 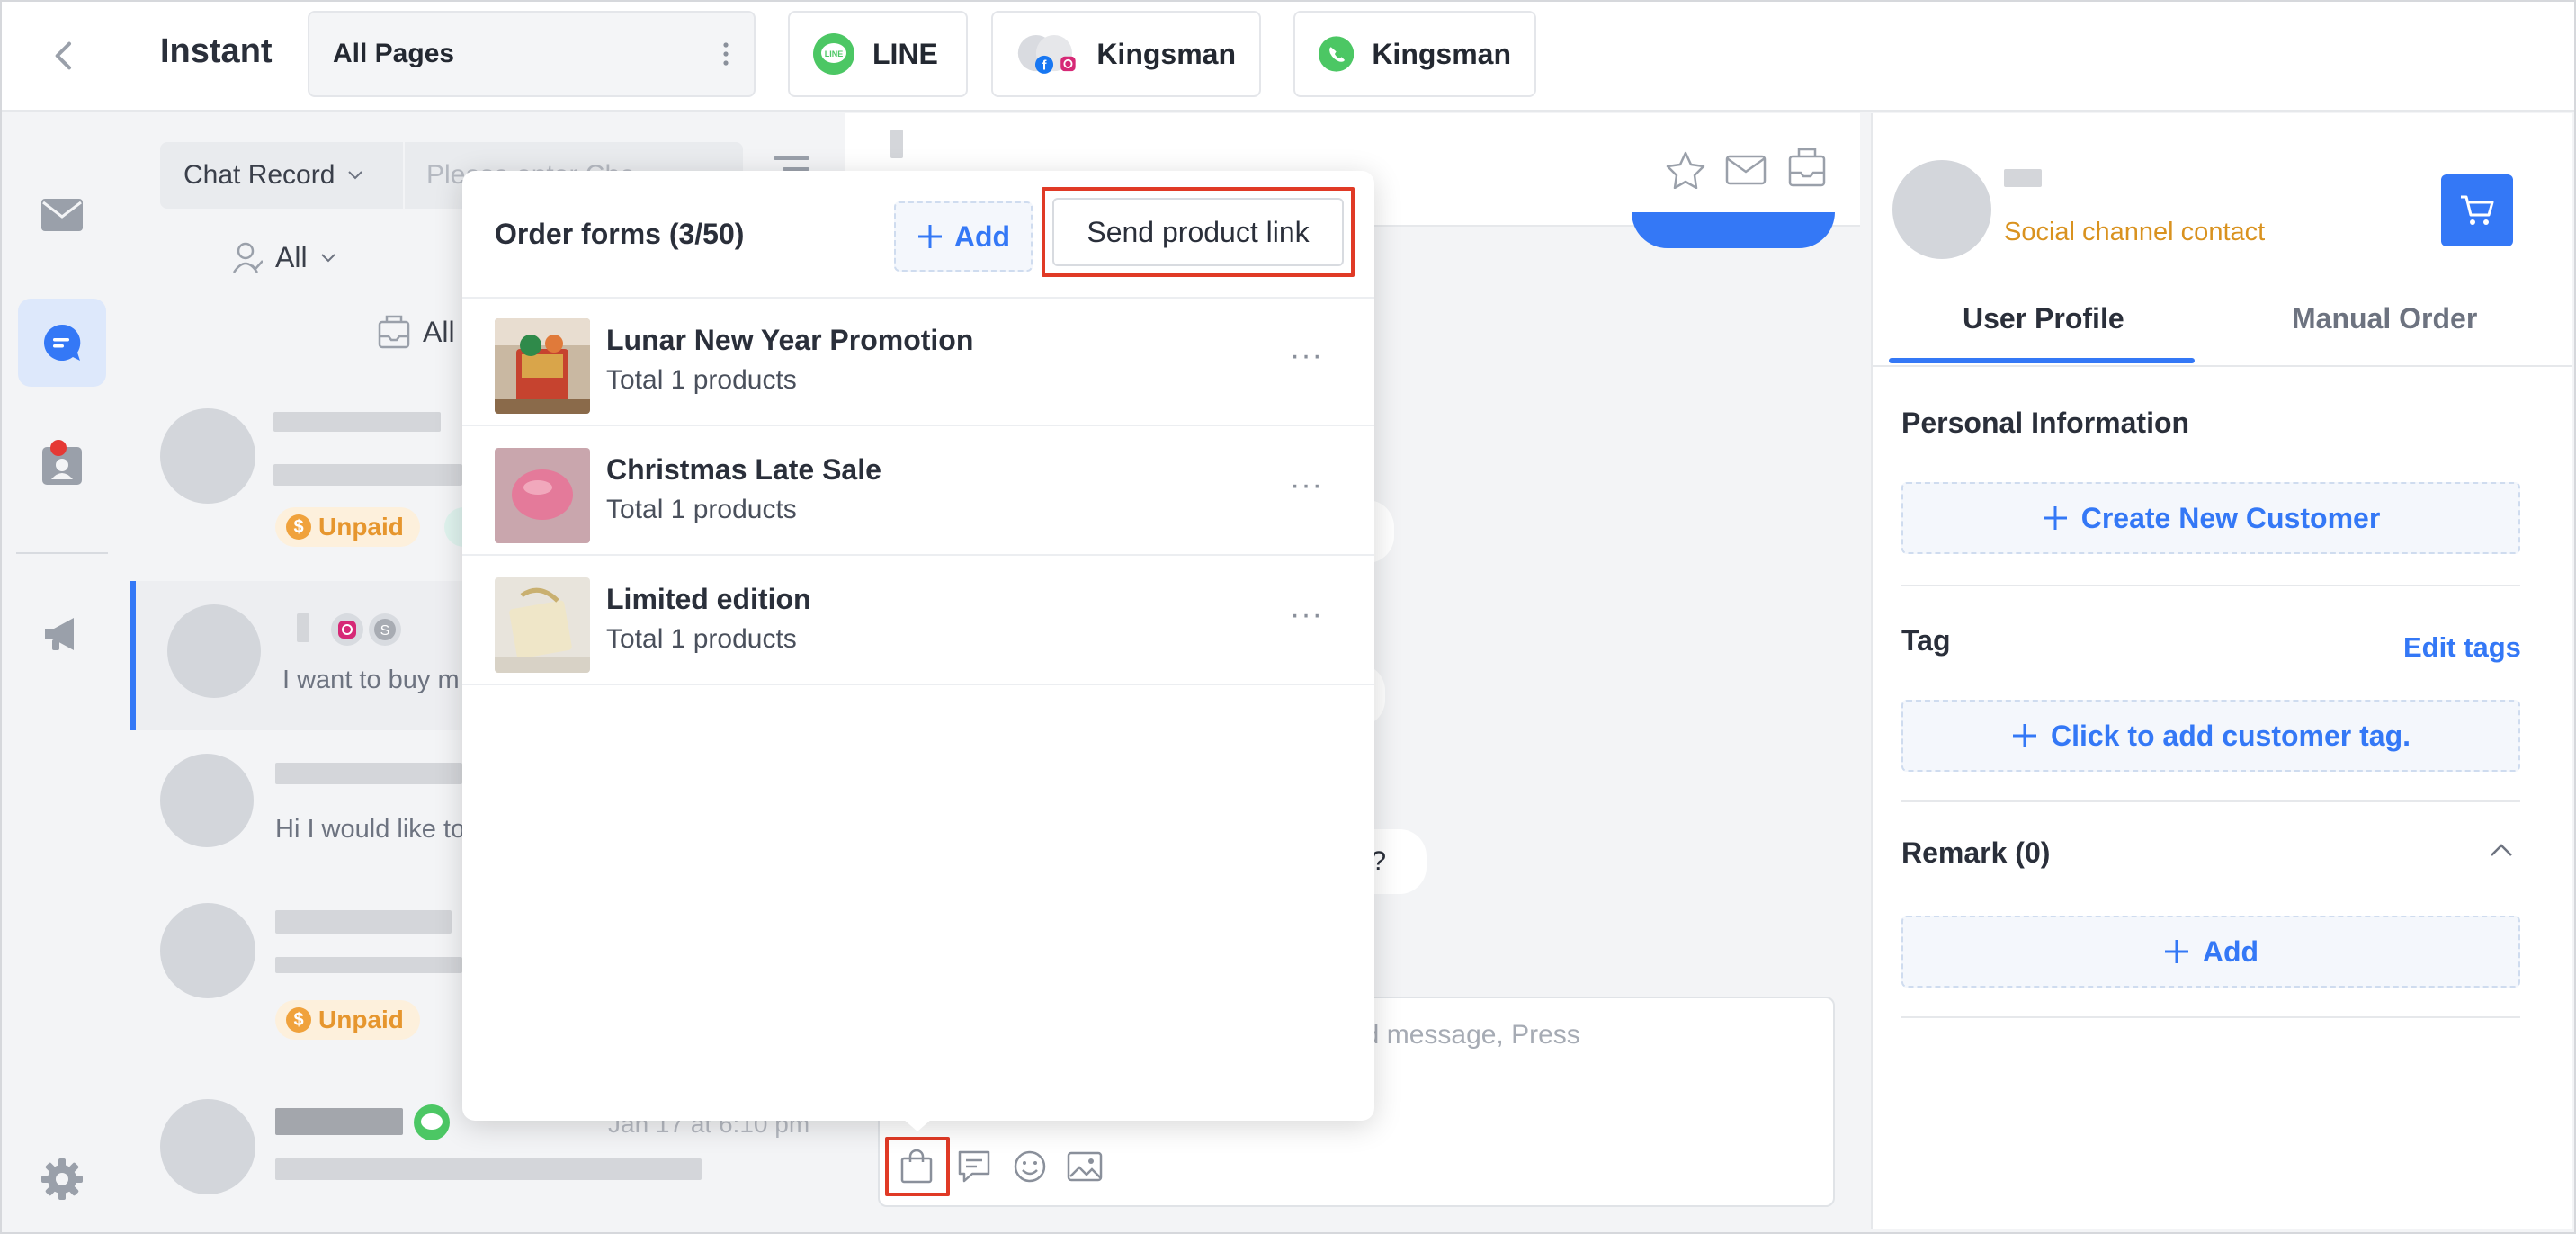 What do you see at coordinates (298, 1020) in the screenshot?
I see `dollar-coin-icon: $` at bounding box center [298, 1020].